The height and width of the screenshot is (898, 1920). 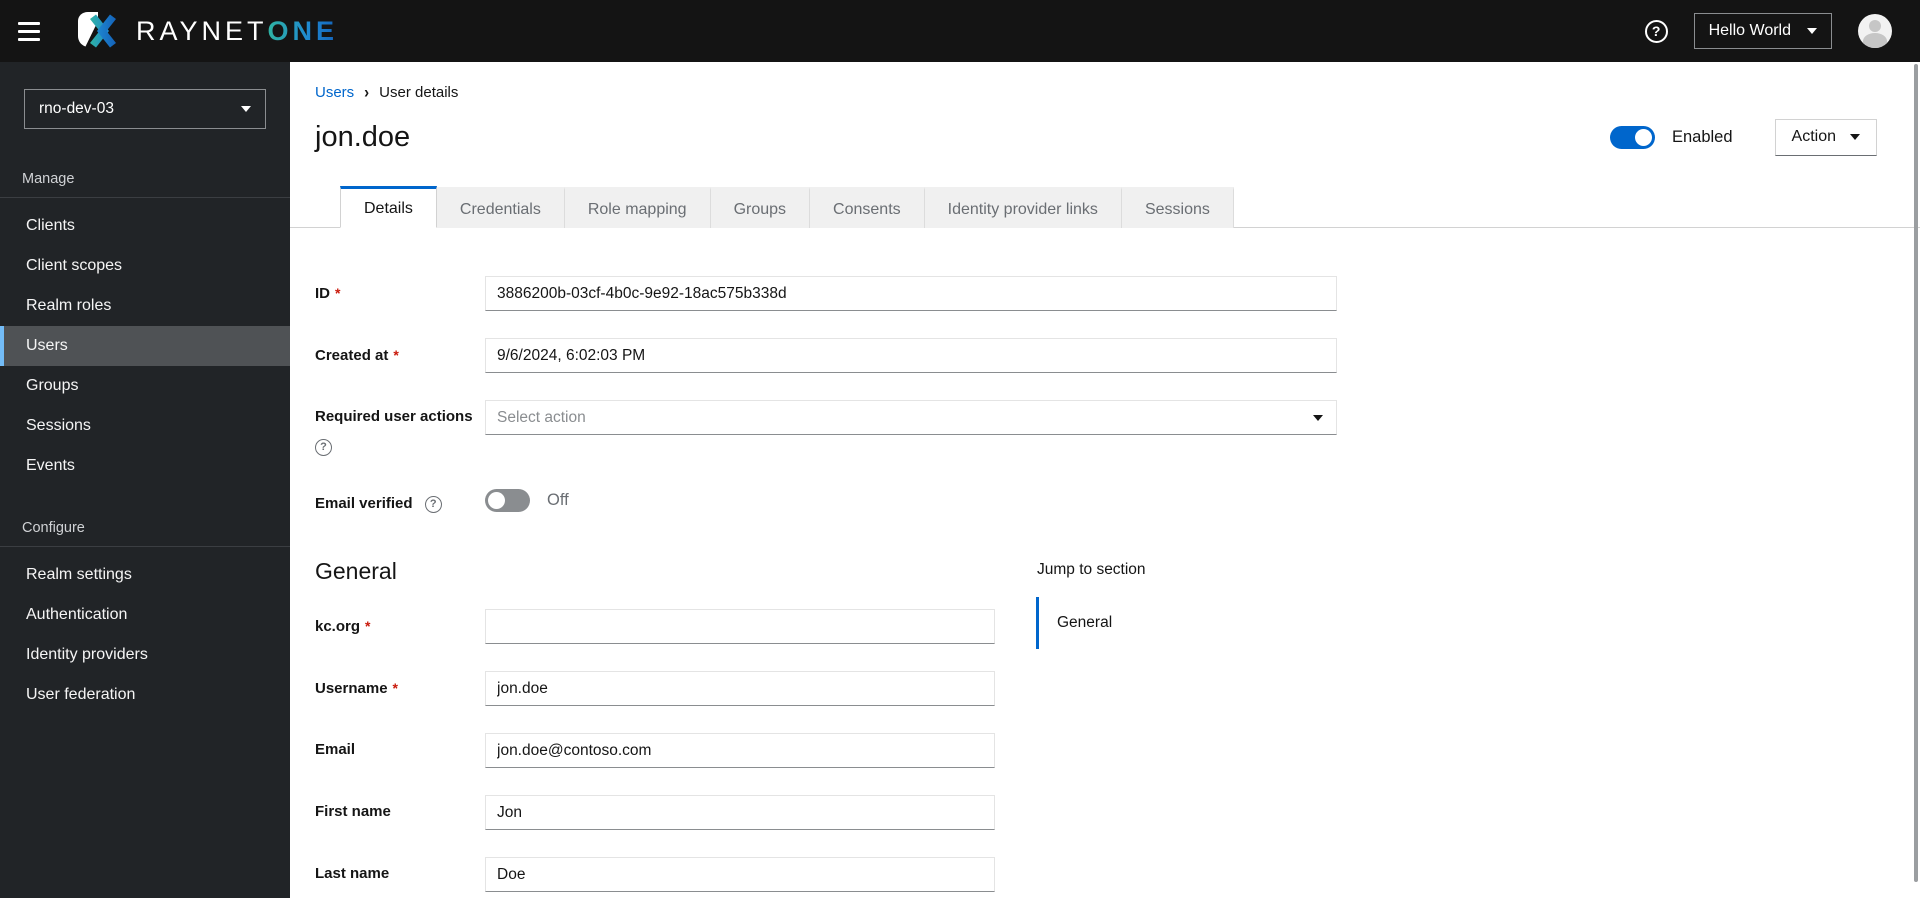 I want to click on page-header: jon.doe Enabled Action, so click(x=1096, y=137).